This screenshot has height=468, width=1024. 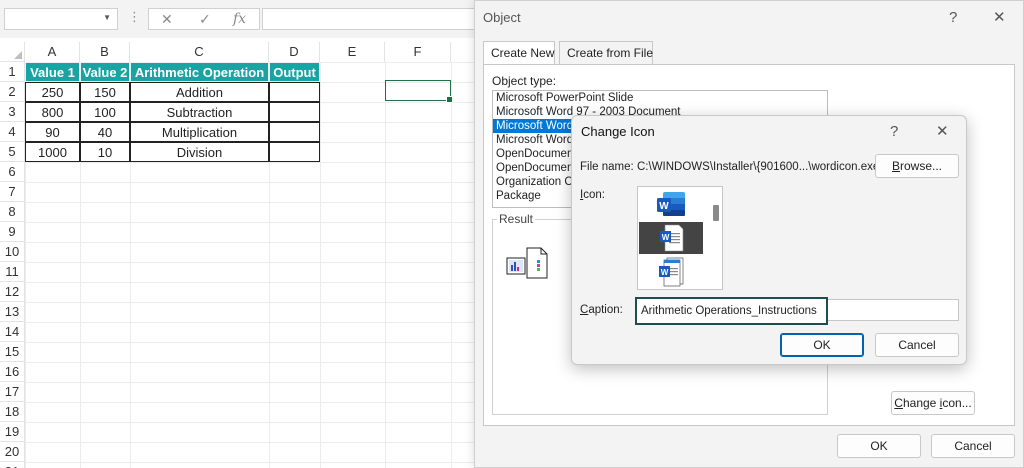 I want to click on row-header-10: 10, so click(x=12, y=252).